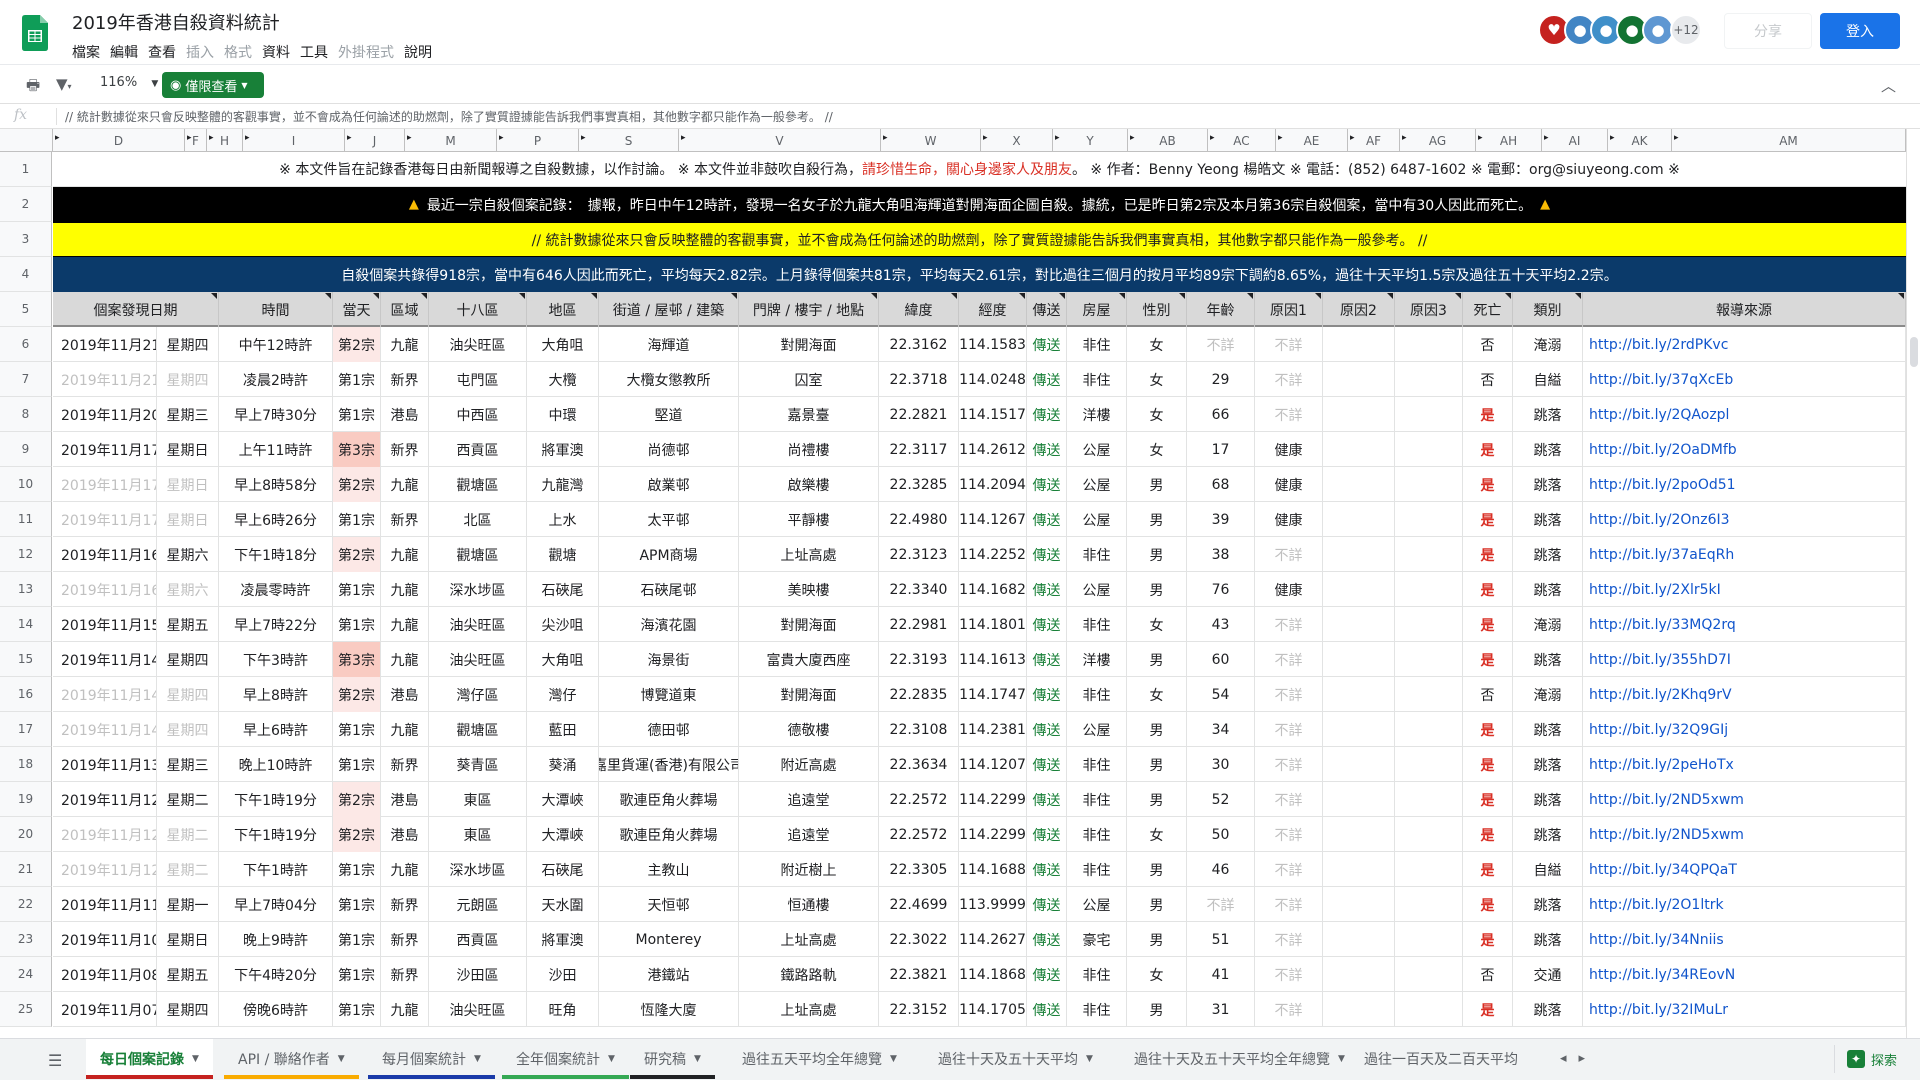 The width and height of the screenshot is (1920, 1080). Describe the element at coordinates (1441, 1059) in the screenshot. I see `sheet-tab: 過往一百天及二百天平均` at that location.